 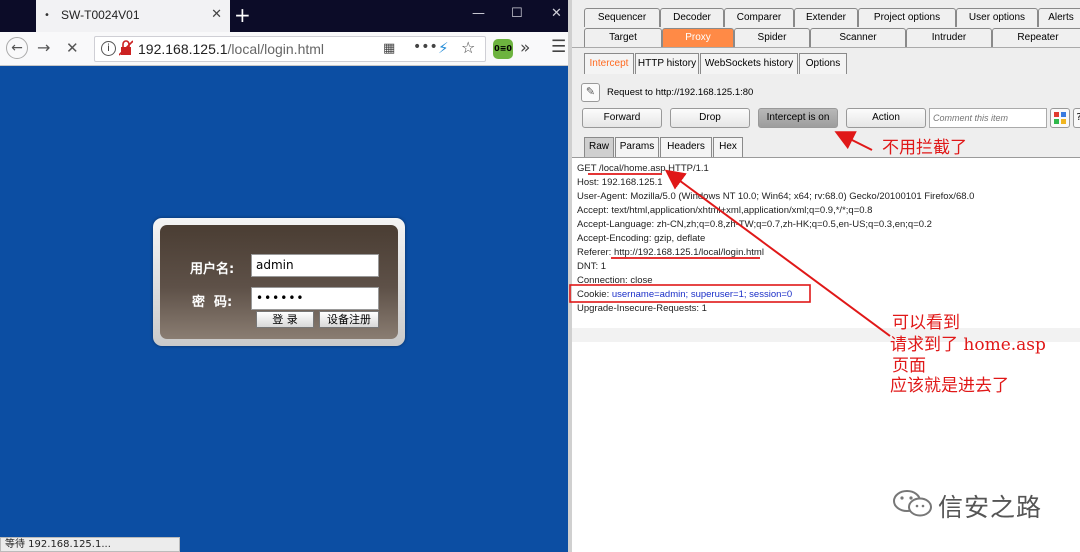 I want to click on tab-user-options: User options, so click(x=997, y=17).